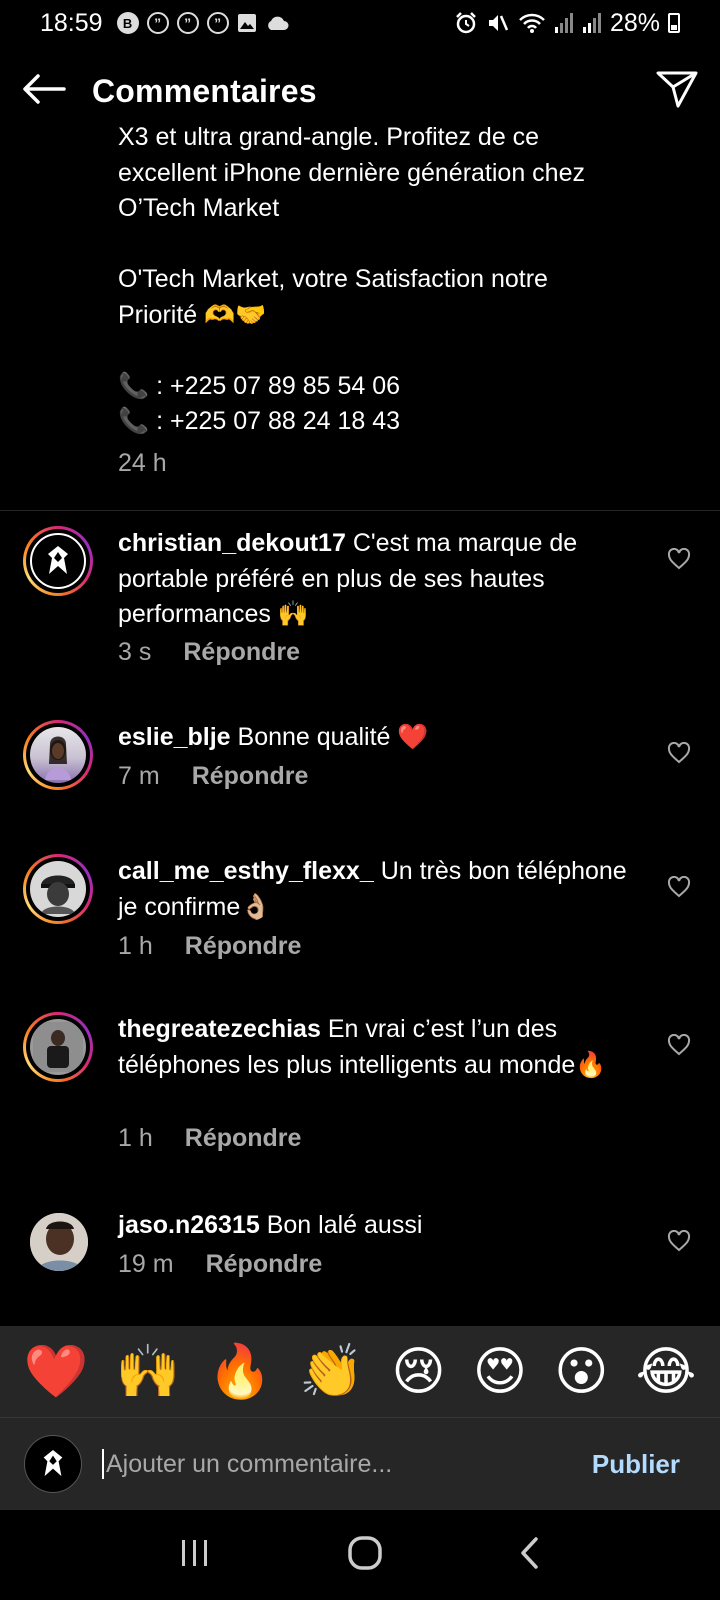 The height and width of the screenshot is (1600, 720). I want to click on text-caret, so click(103, 1464).